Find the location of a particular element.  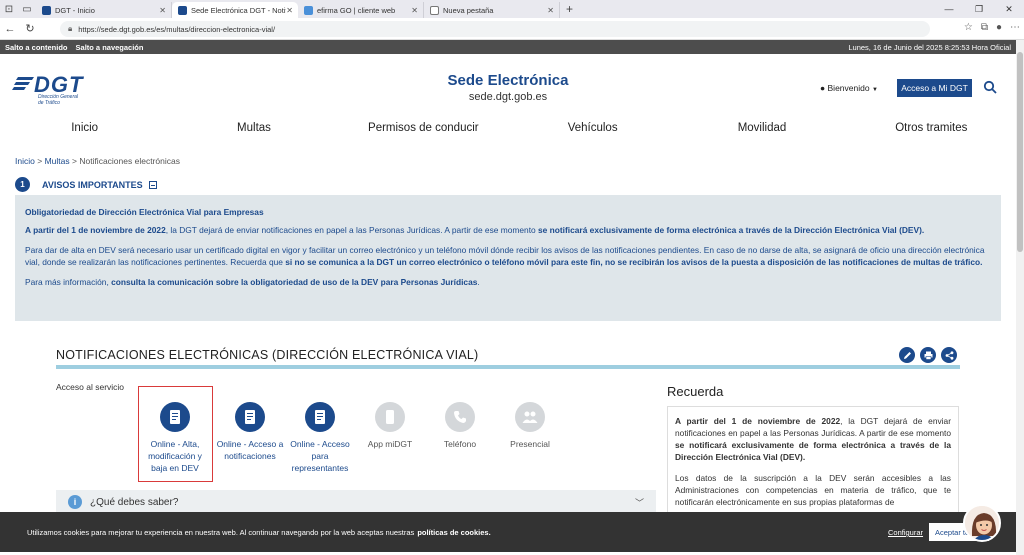

pencil-icon is located at coordinates (907, 355).